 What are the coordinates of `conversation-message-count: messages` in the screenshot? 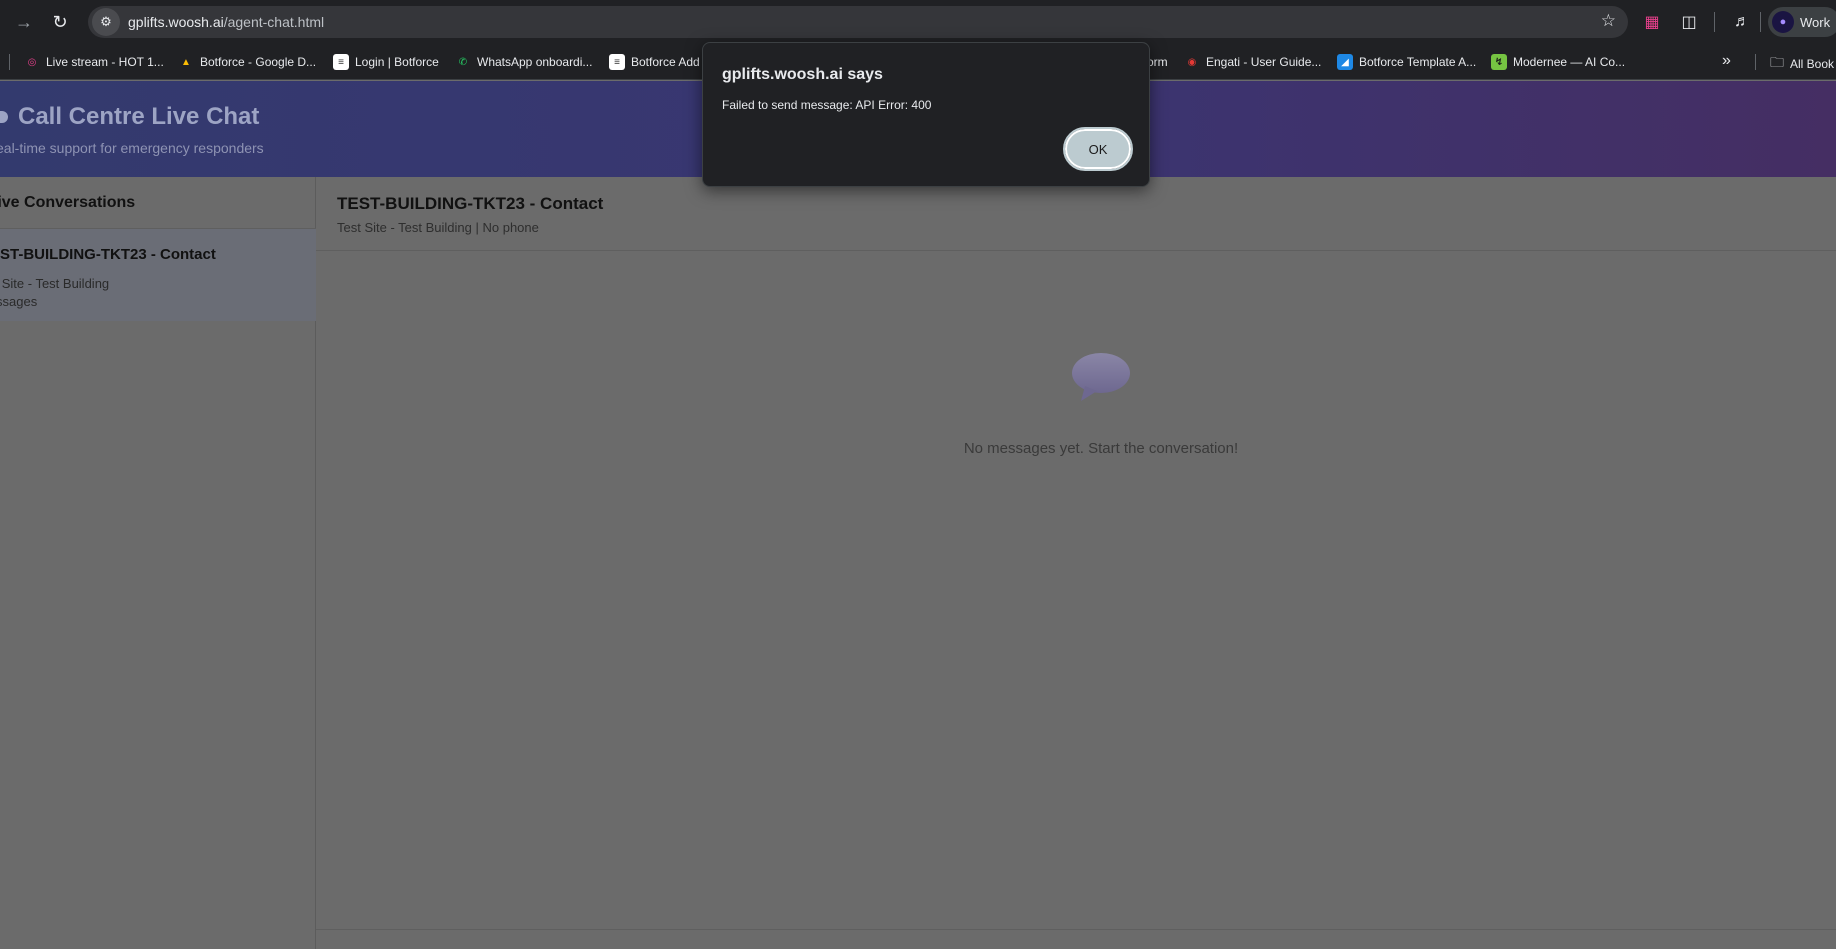 It's located at (19, 301).